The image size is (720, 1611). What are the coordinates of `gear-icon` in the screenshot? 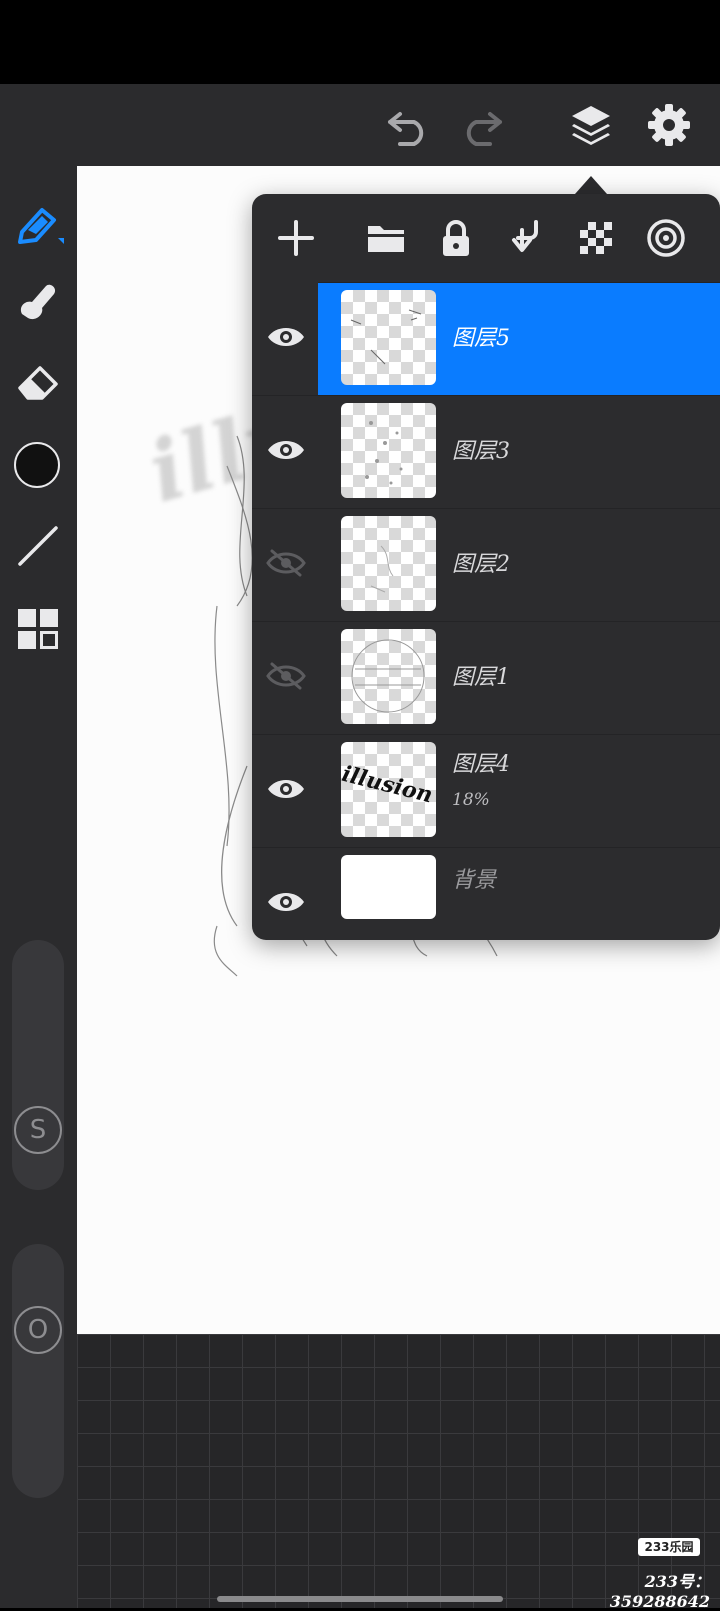 It's located at (669, 125).